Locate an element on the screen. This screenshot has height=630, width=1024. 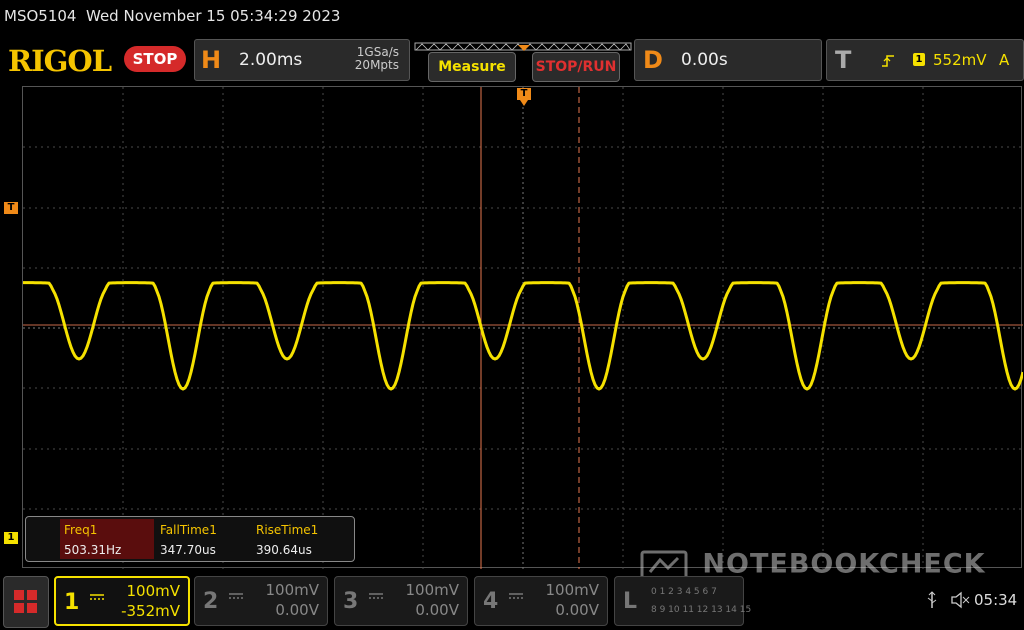
channel-number: 1 is located at coordinates (72, 602).